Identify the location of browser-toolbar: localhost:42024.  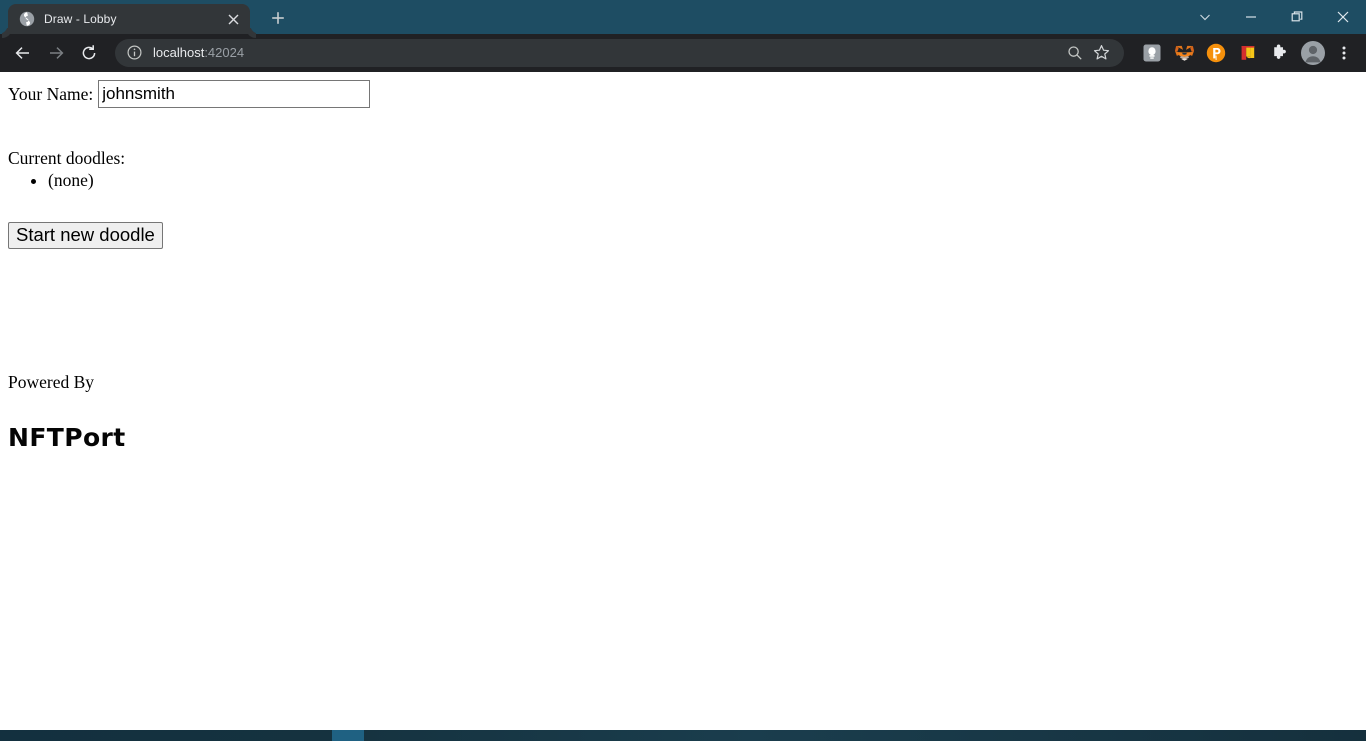
(683, 53).